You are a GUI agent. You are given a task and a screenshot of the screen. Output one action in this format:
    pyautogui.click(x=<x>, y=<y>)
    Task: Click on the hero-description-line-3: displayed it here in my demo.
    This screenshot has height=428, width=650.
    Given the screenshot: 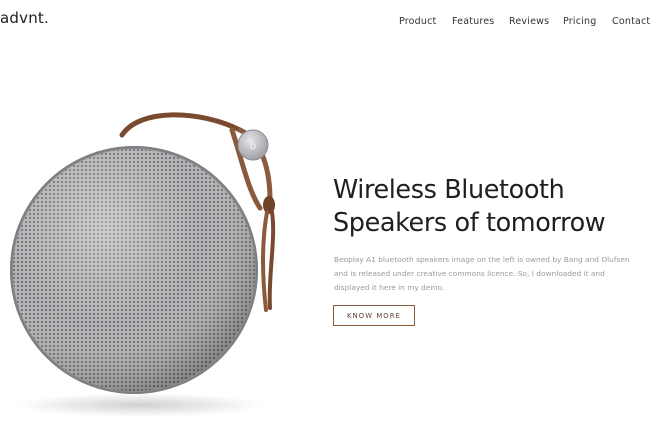 What is the action you would take?
    pyautogui.click(x=389, y=287)
    